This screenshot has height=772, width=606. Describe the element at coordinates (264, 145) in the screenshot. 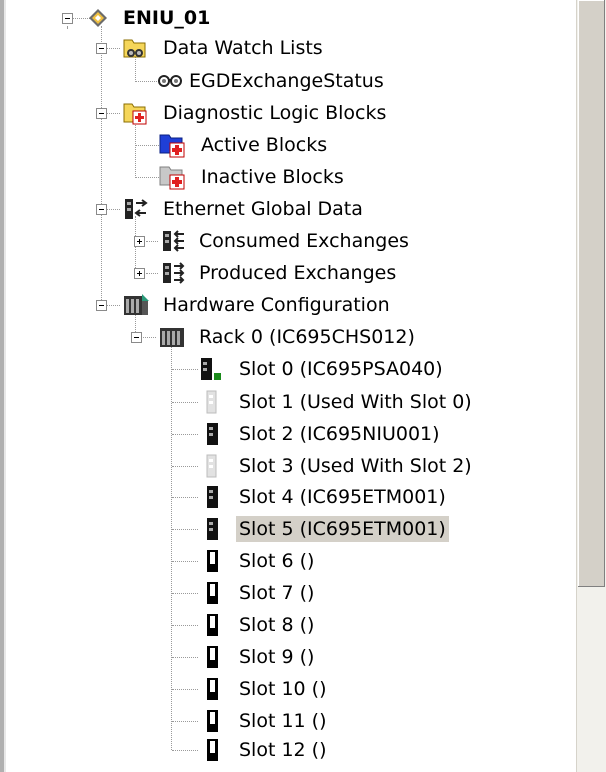

I see `tree-node-label: Active Blocks` at that location.